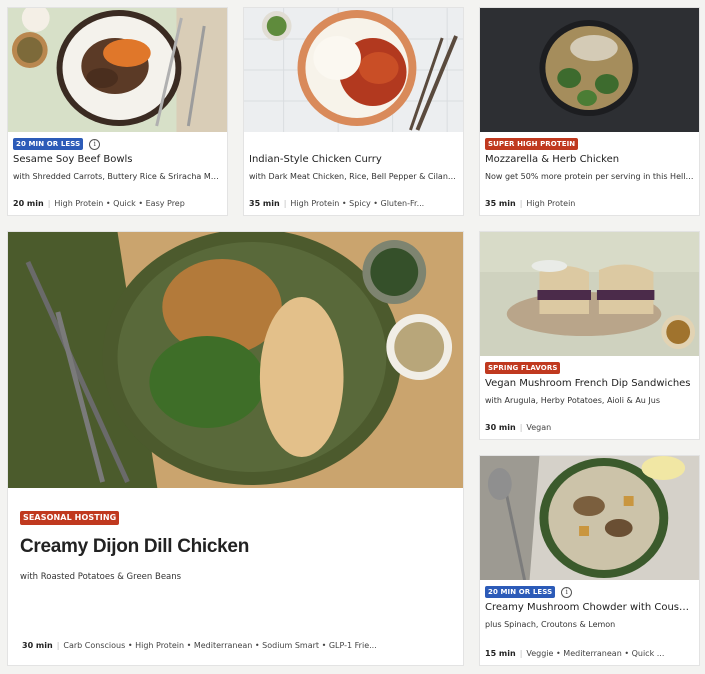 The image size is (705, 674). I want to click on recipe-subtitle: plus Spinach, Croutons & Lemon, so click(550, 624).